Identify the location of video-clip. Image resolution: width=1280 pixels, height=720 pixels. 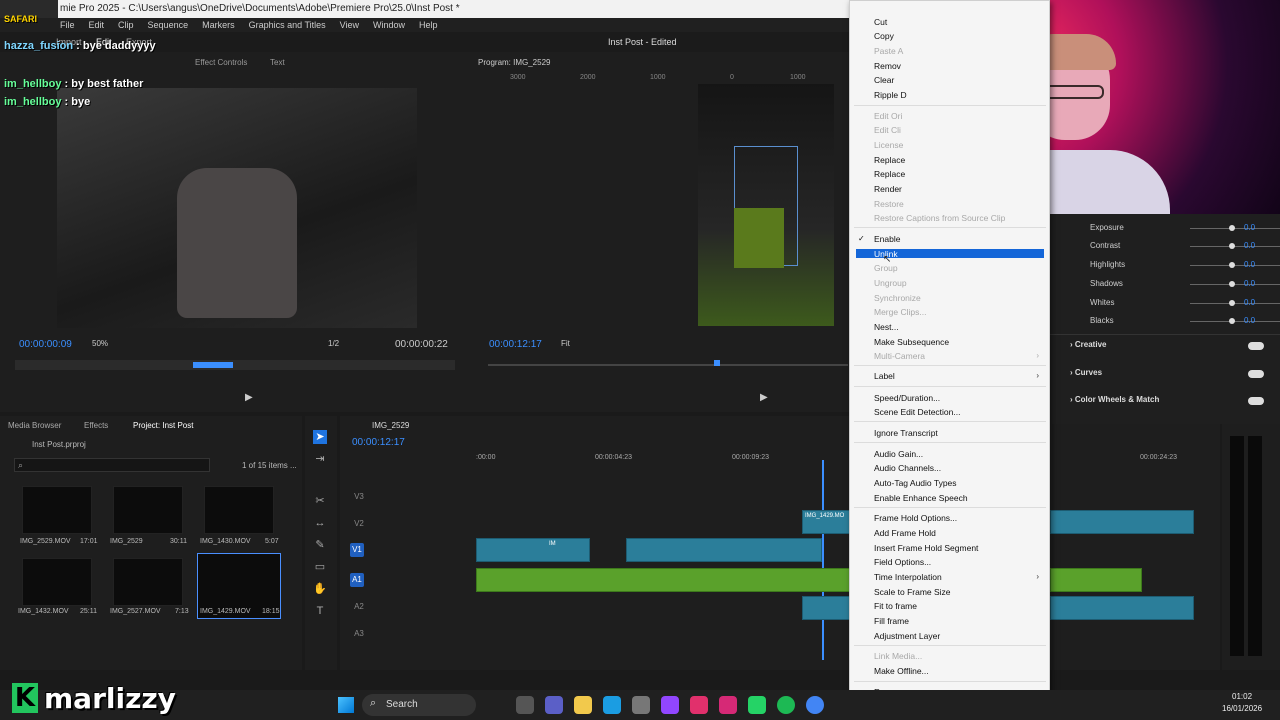
(1122, 522).